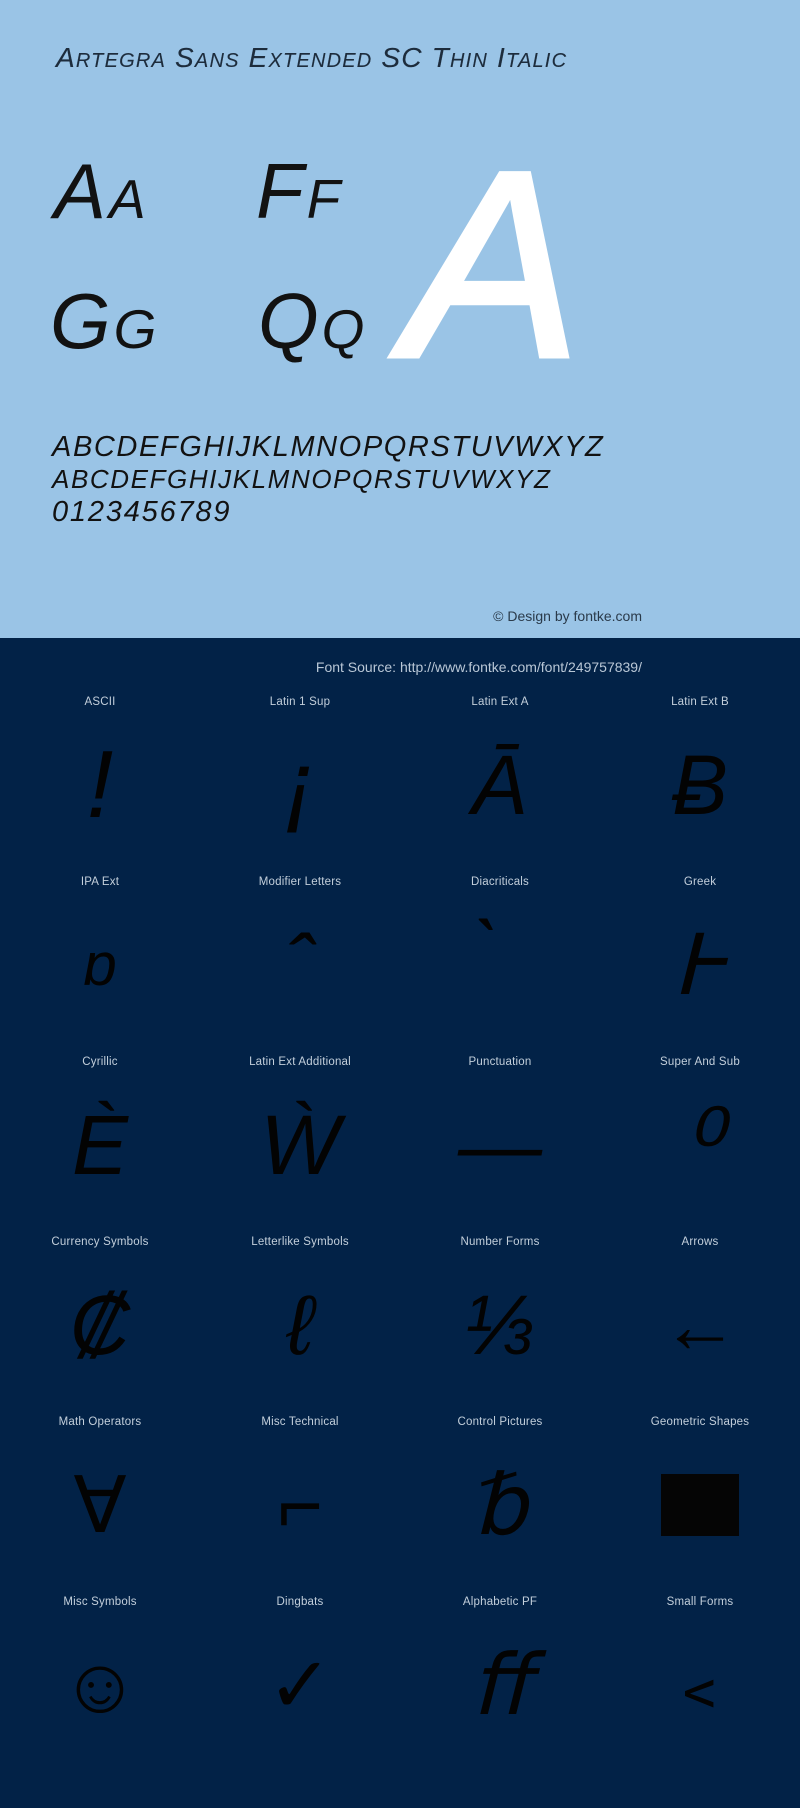 This screenshot has height=1808, width=800. I want to click on unicode-block-label: Small Forms, so click(700, 1602).